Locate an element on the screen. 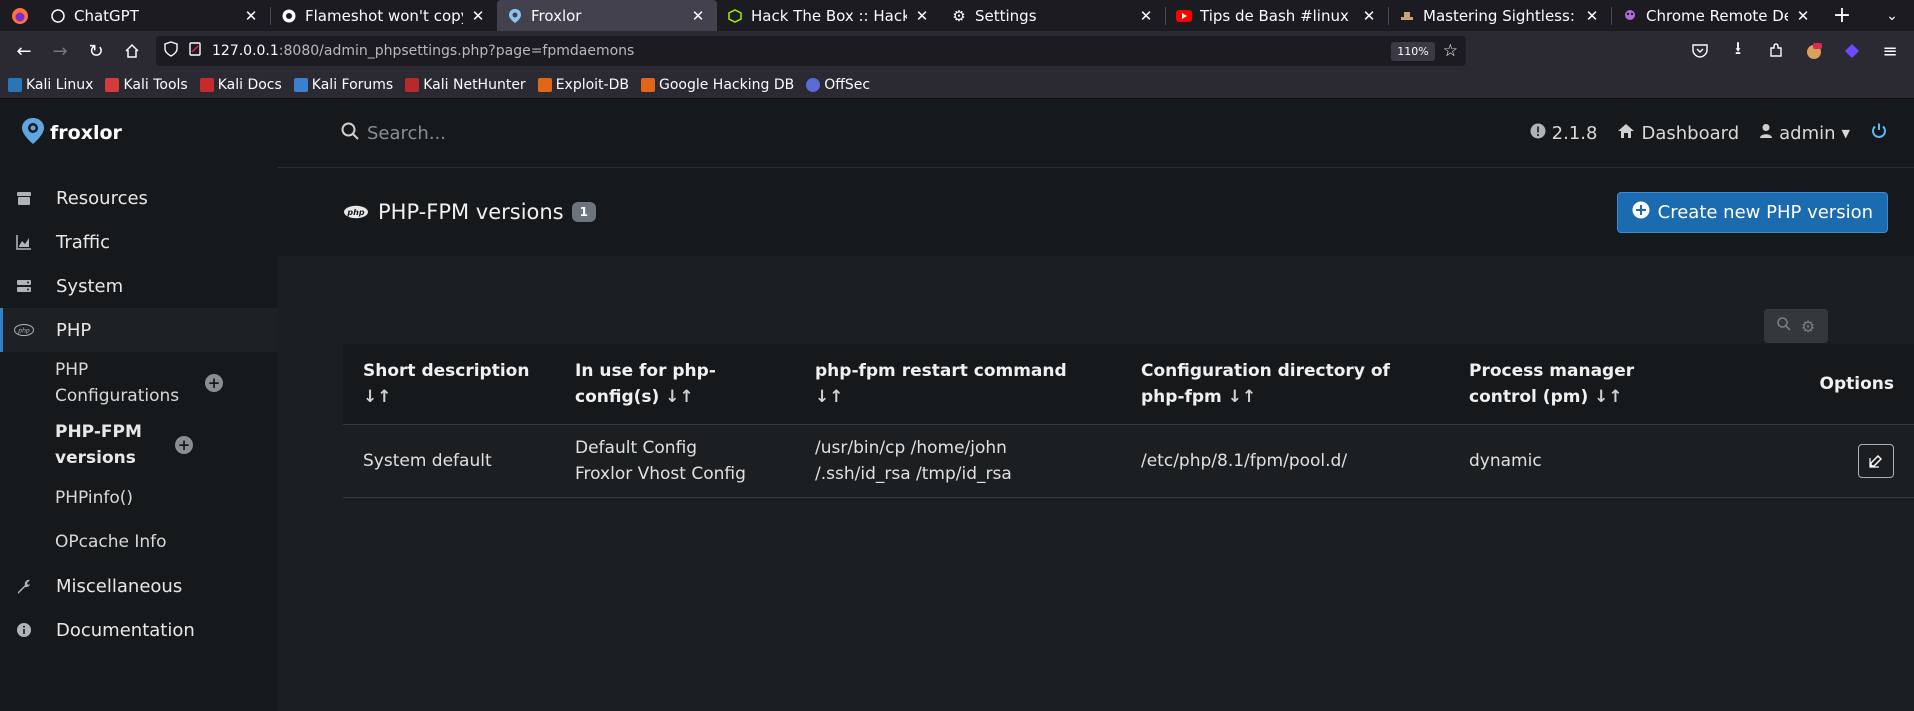 The width and height of the screenshot is (1914, 711). logout-button is located at coordinates (1879, 133).